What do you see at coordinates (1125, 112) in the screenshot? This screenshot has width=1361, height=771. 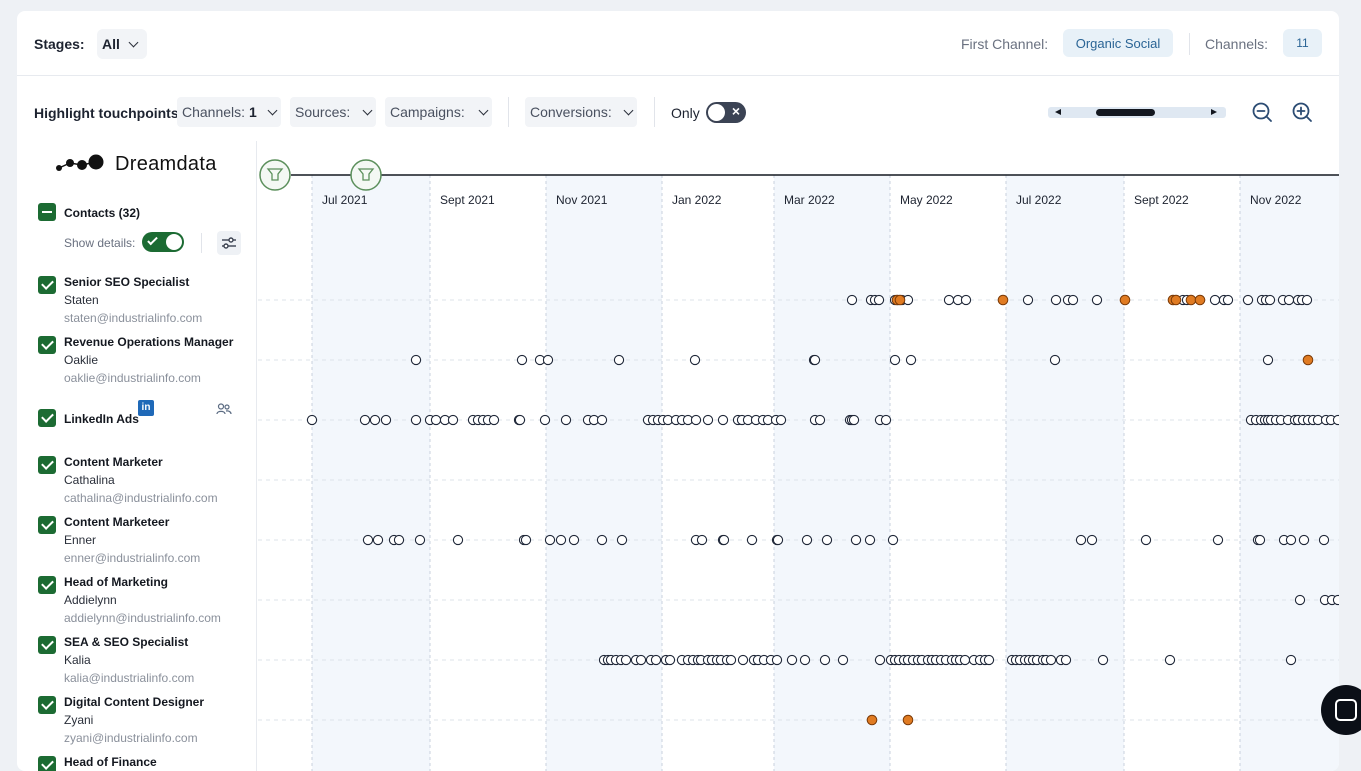 I see `scroll-thumb` at bounding box center [1125, 112].